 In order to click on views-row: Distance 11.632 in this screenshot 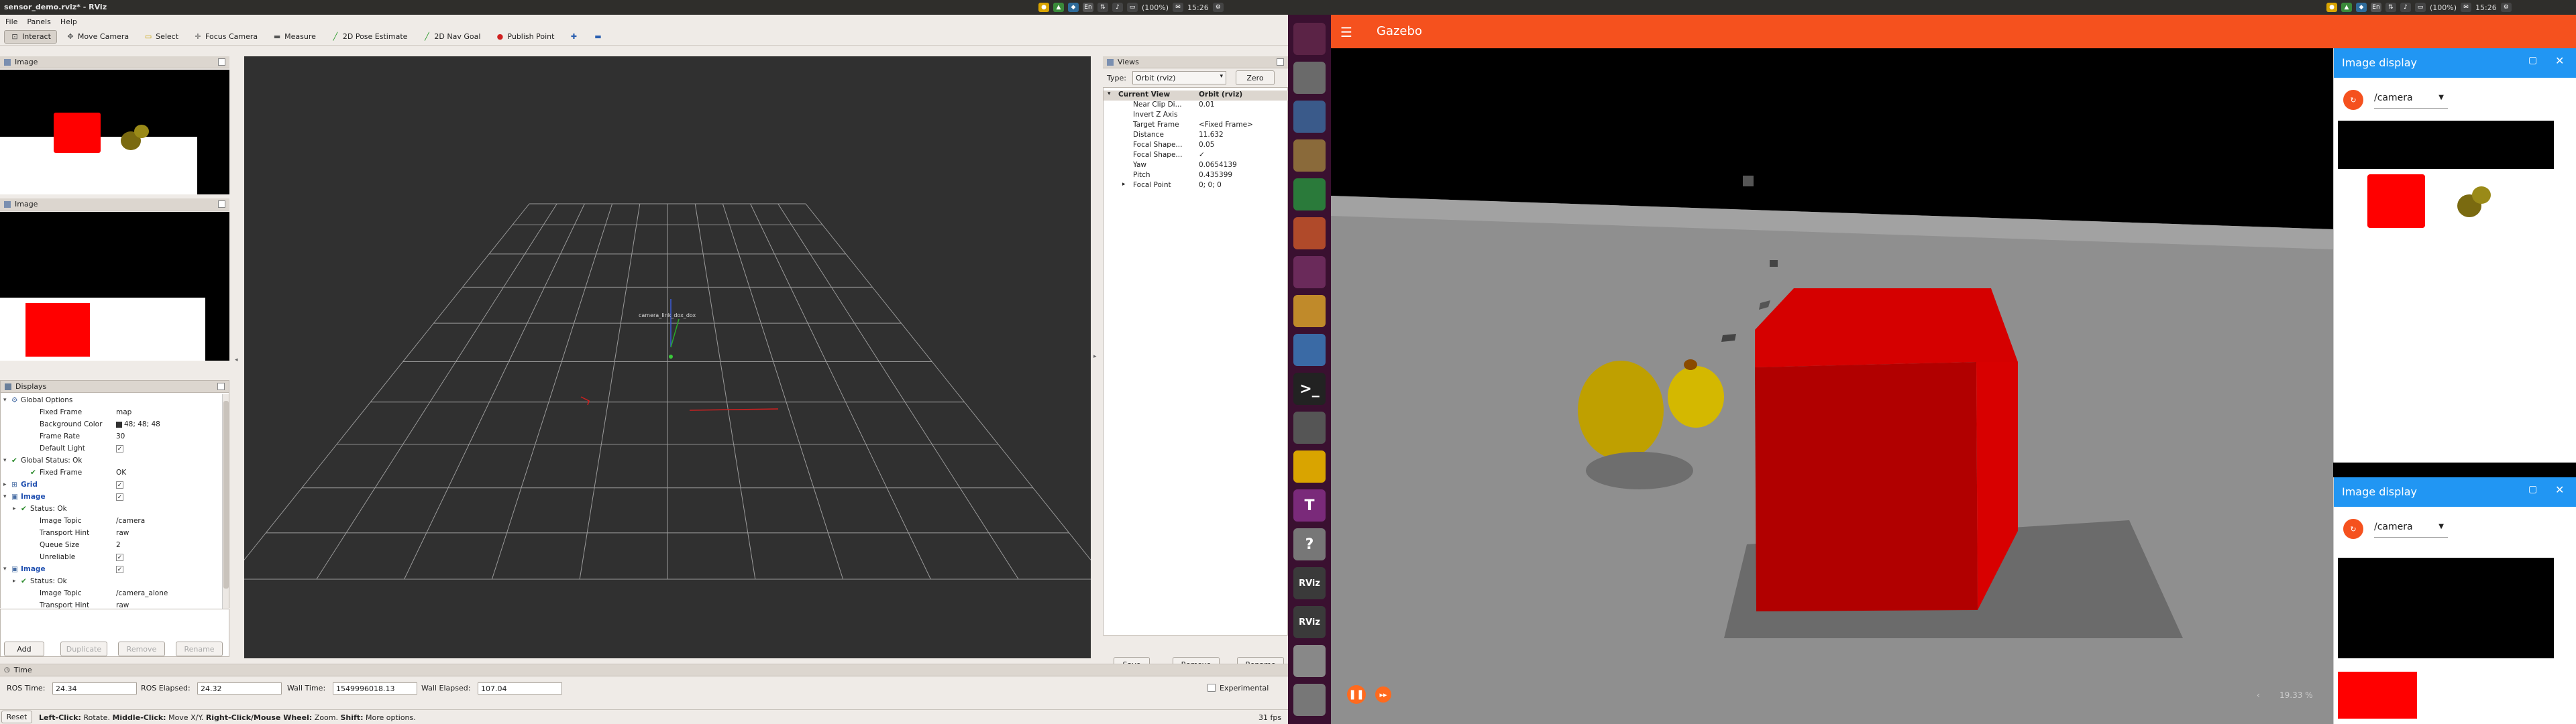, I will do `click(1196, 136)`.